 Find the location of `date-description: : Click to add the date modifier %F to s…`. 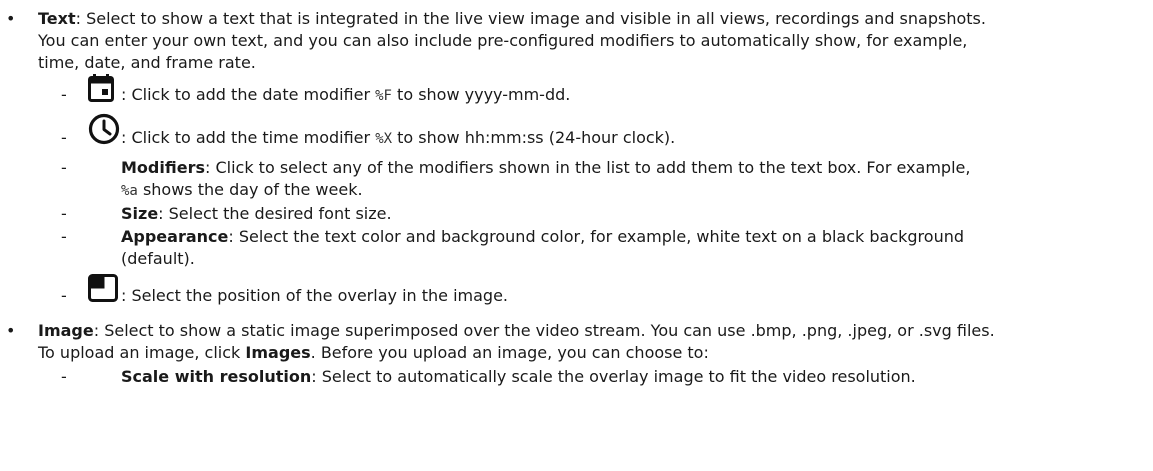

date-description: : Click to add the date modifier %F to s… is located at coordinates (346, 94).